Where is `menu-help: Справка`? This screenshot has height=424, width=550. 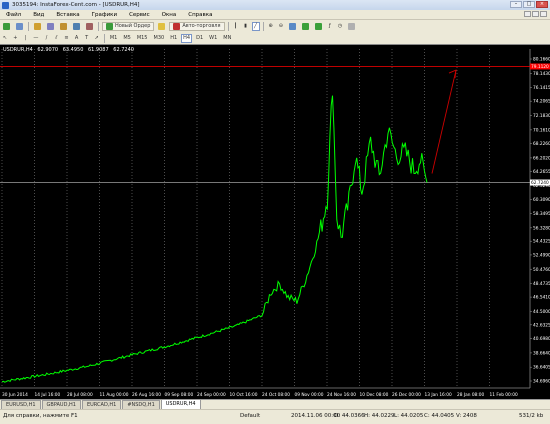 menu-help: Справка is located at coordinates (200, 15).